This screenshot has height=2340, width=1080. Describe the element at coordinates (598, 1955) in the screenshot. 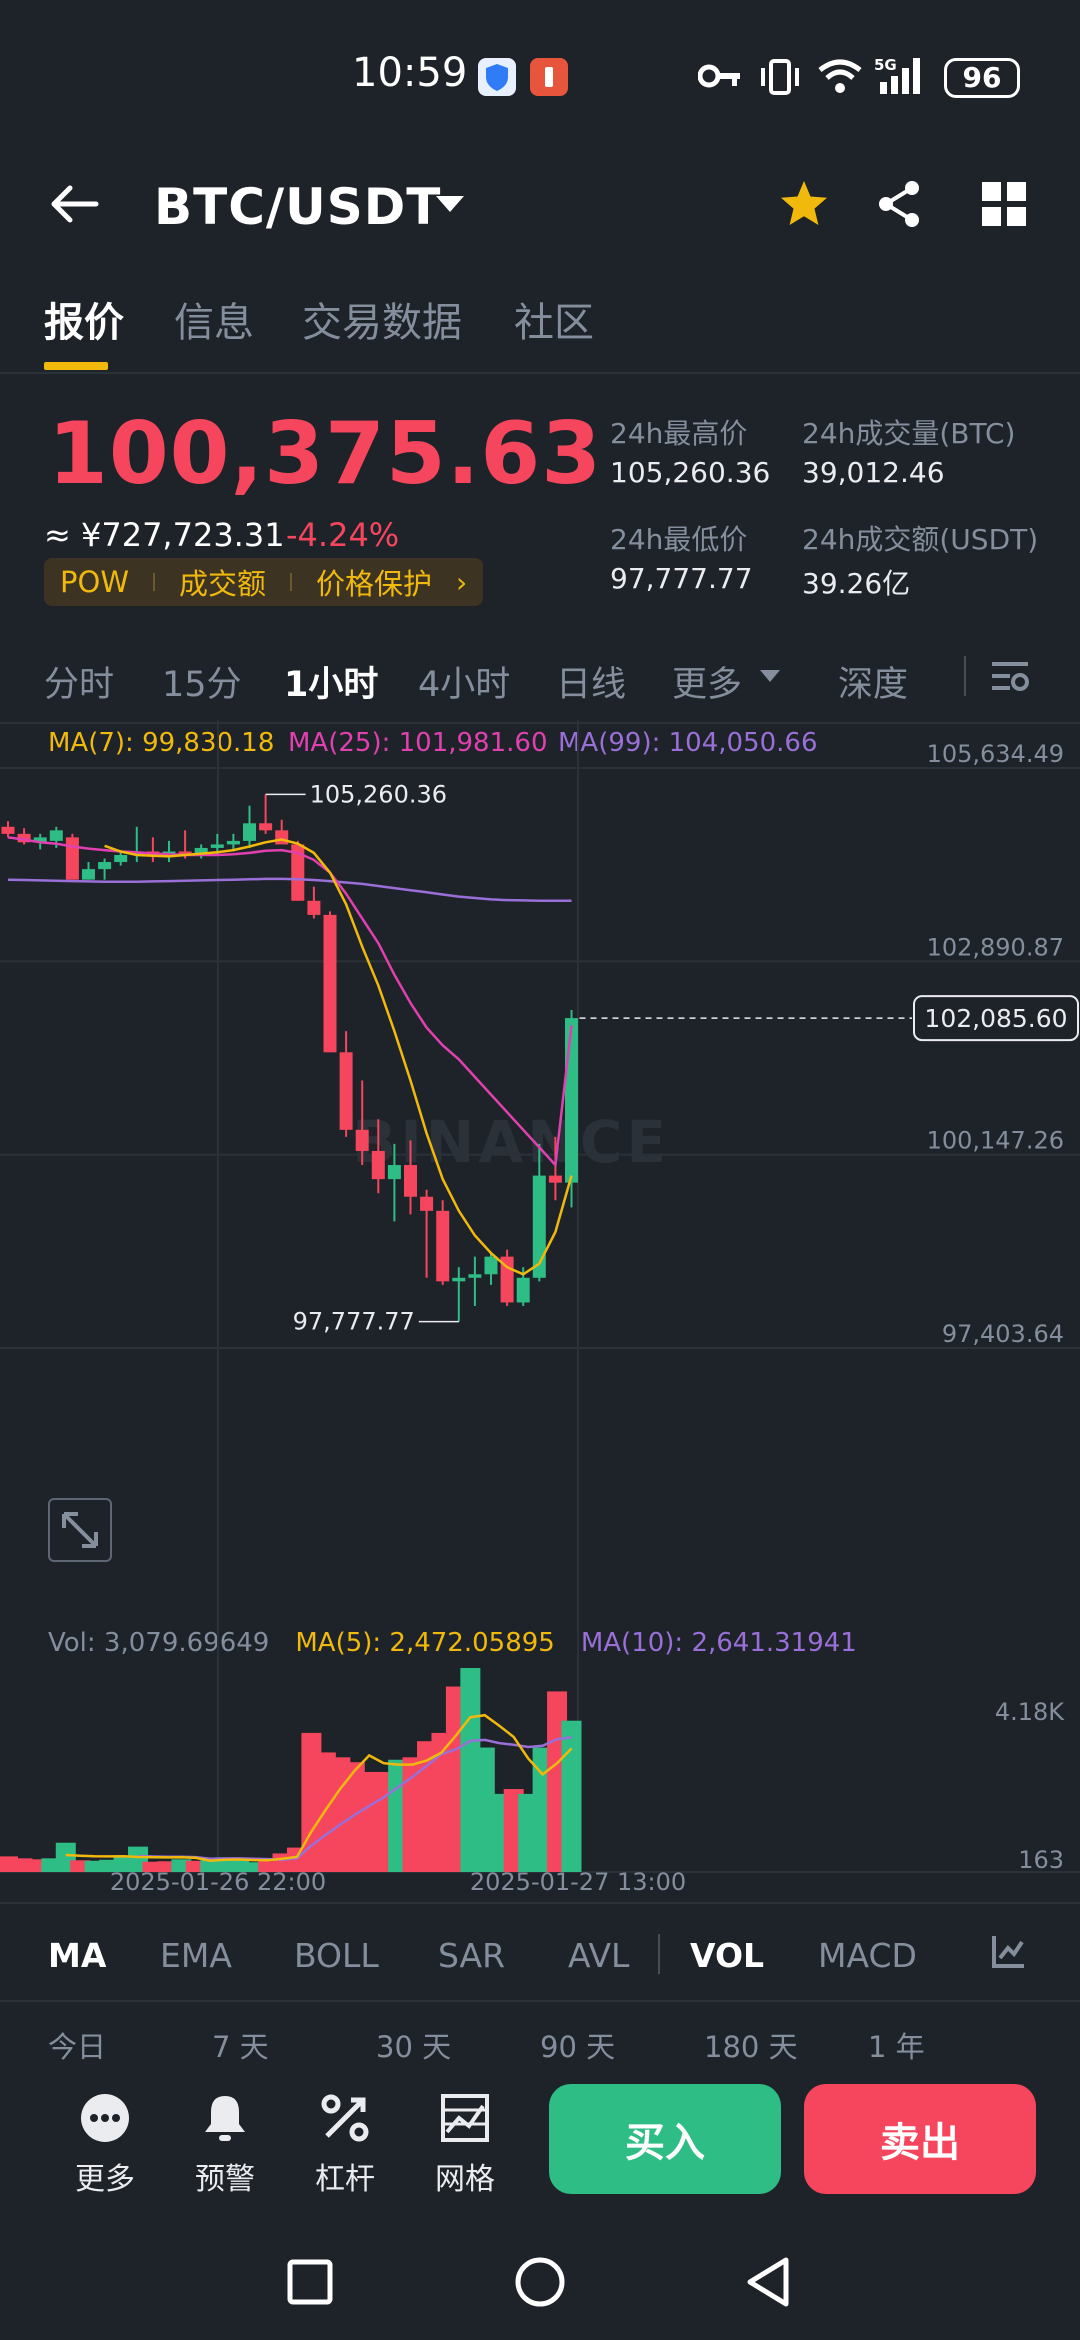

I see `indicator-avl: AVL` at that location.